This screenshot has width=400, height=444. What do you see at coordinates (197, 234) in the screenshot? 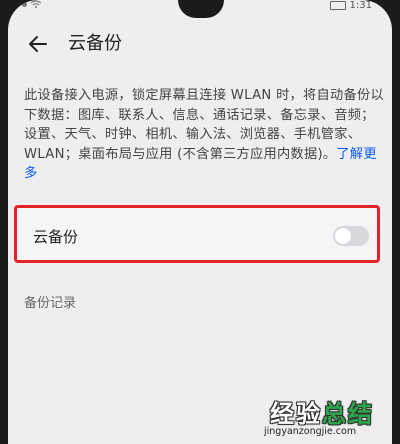
I see `cloud-backup-row: 云备份` at bounding box center [197, 234].